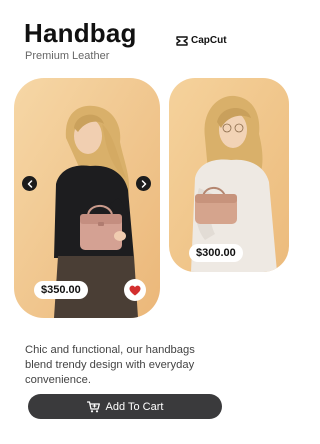 Image resolution: width=320 pixels, height=444 pixels. I want to click on add-to-cart-label: Add To Cart, so click(134, 406).